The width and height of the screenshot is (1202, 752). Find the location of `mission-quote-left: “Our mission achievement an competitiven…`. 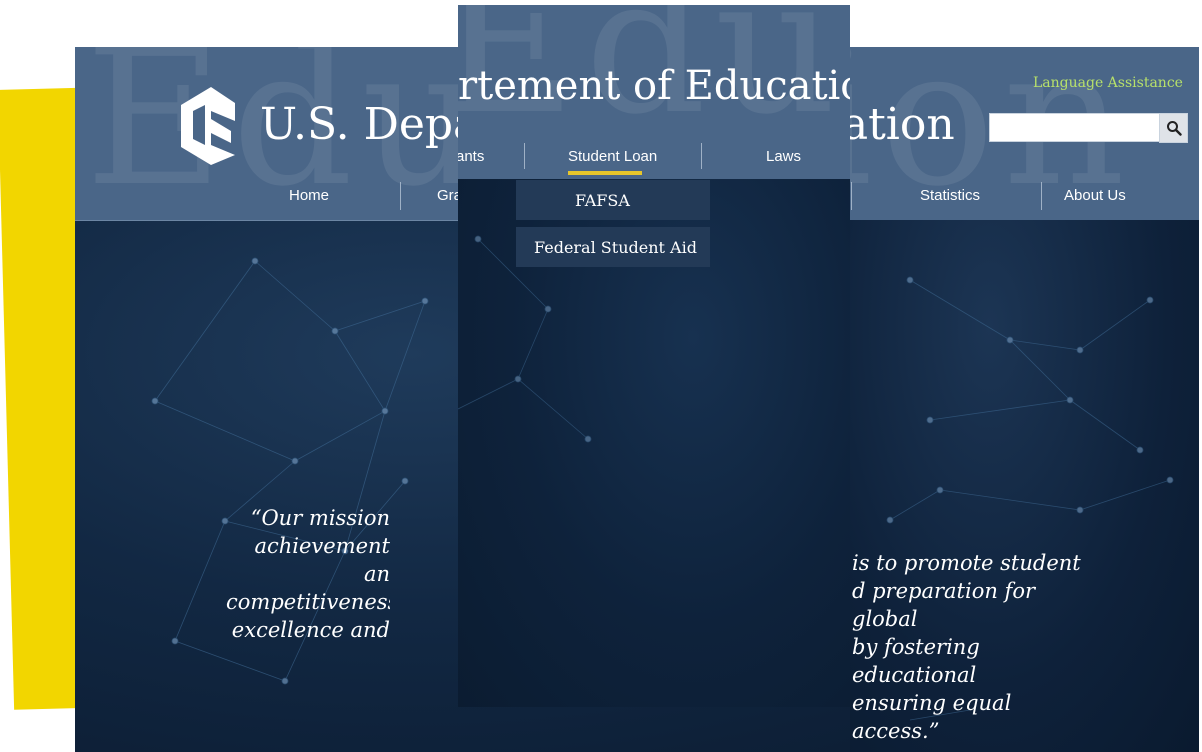

mission-quote-left: “Our mission achievement an competitiven… is located at coordinates (308, 574).